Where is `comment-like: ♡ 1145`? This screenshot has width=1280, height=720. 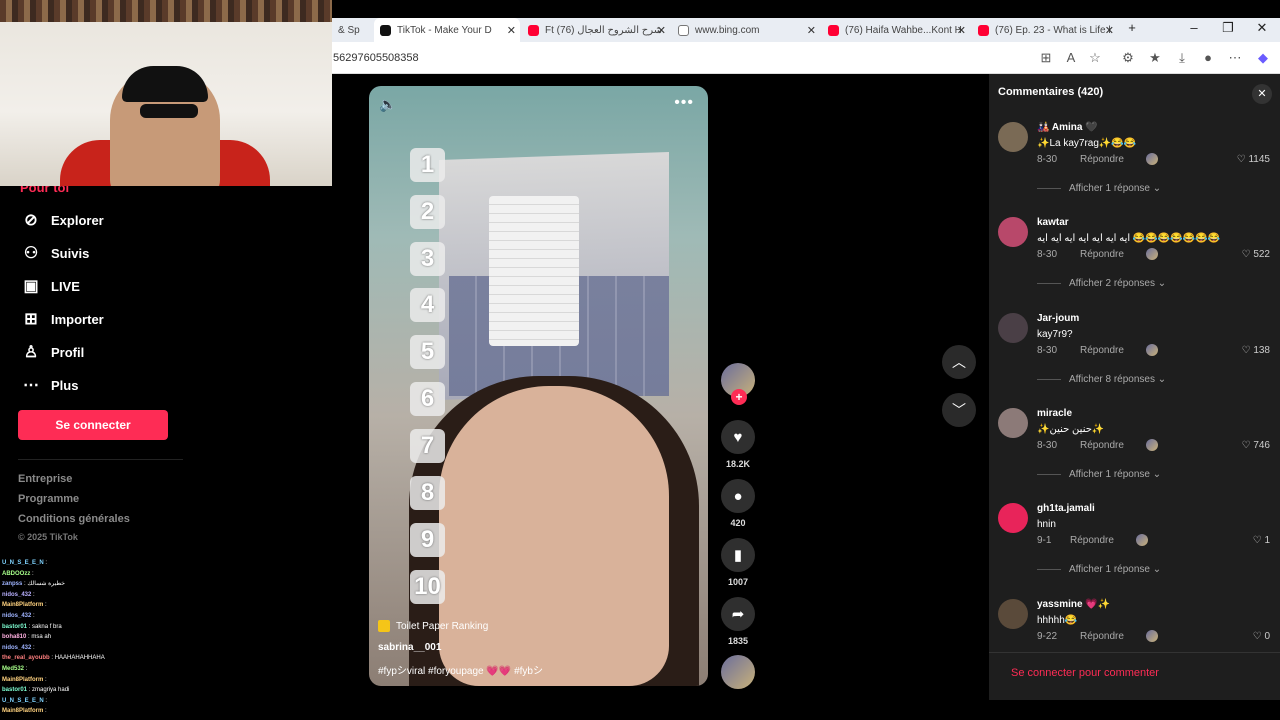 comment-like: ♡ 1145 is located at coordinates (1253, 159).